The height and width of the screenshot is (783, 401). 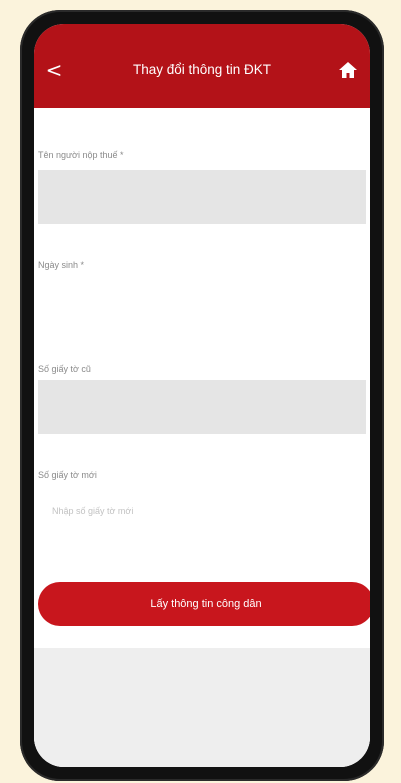 What do you see at coordinates (202, 407) in the screenshot?
I see `old-id-field` at bounding box center [202, 407].